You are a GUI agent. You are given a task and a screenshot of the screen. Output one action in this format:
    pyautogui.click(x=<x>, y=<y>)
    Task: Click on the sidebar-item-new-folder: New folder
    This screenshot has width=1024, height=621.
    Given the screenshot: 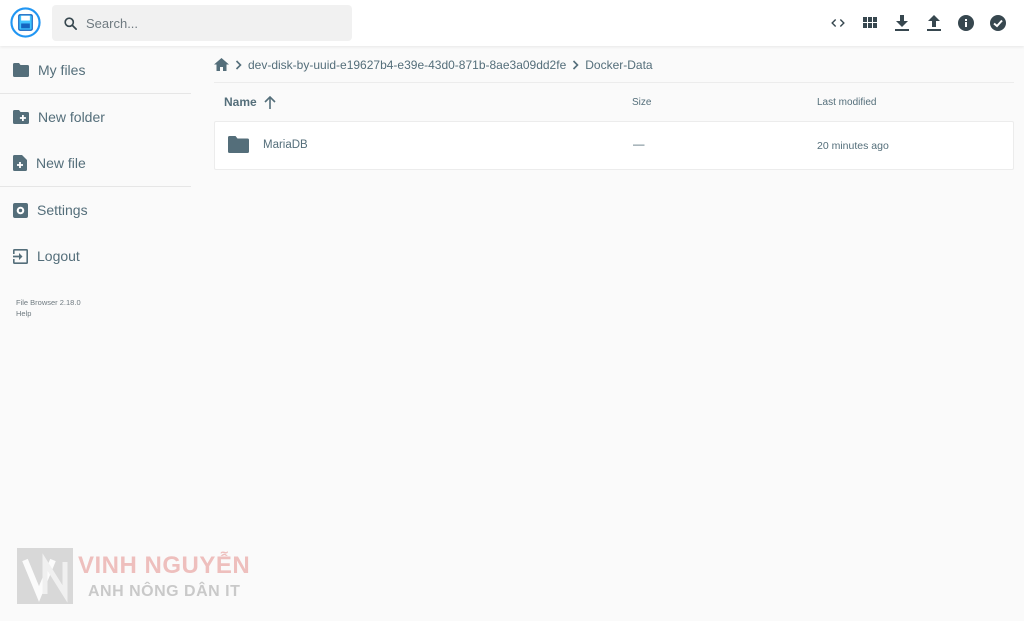 What is the action you would take?
    pyautogui.click(x=95, y=117)
    